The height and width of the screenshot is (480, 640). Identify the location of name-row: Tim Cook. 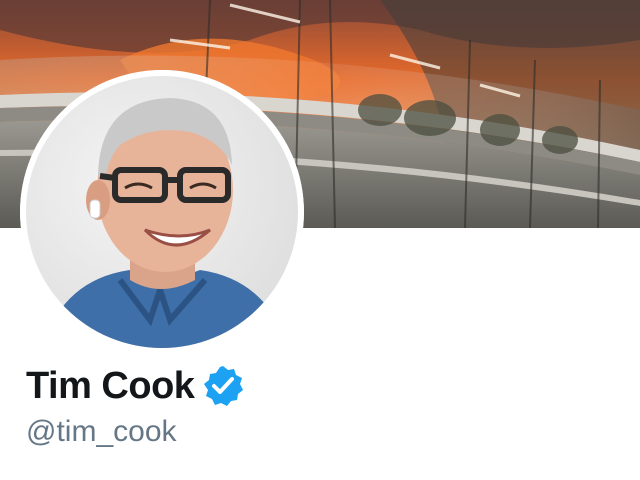
(136, 386).